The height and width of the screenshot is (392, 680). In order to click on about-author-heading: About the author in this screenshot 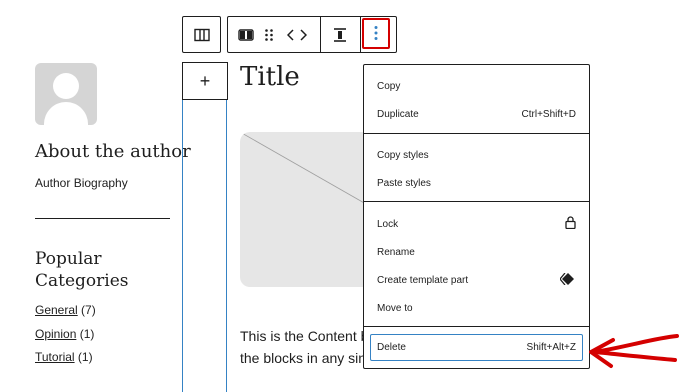, I will do `click(113, 151)`.